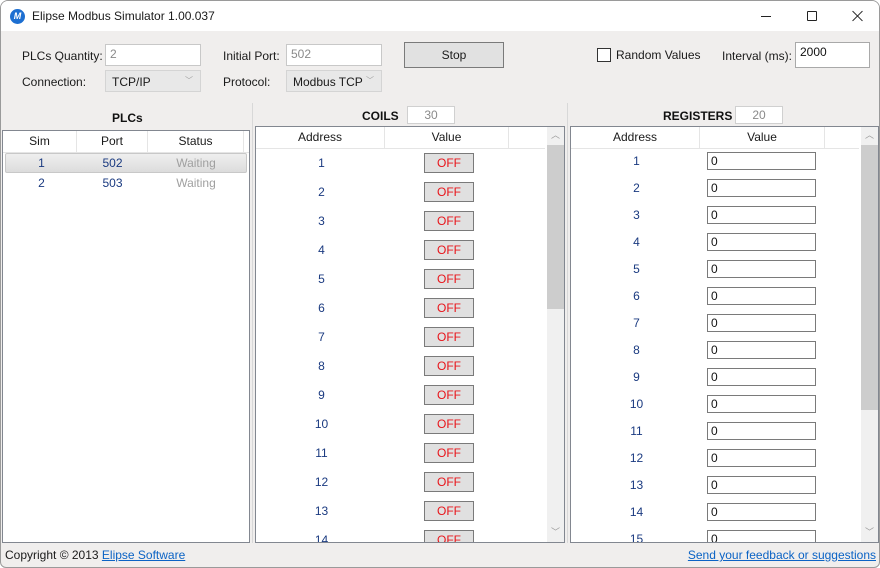 This screenshot has height=568, width=880. What do you see at coordinates (246, 142) in the screenshot?
I see `column-header-filler` at bounding box center [246, 142].